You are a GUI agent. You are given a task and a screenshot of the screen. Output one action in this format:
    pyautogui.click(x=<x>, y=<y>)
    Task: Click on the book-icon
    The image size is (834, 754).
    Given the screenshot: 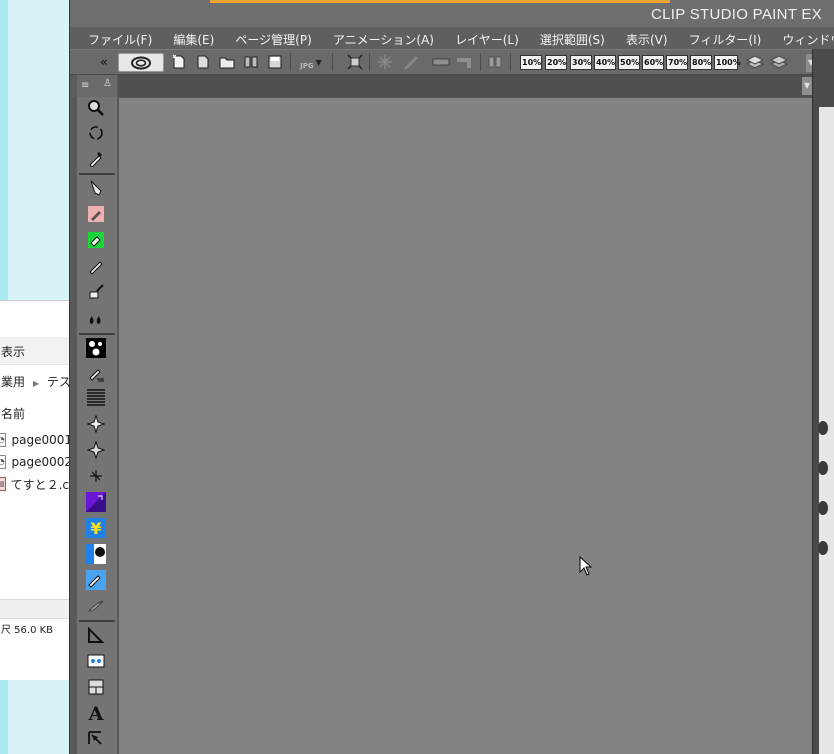 What is the action you would take?
    pyautogui.click(x=251, y=62)
    